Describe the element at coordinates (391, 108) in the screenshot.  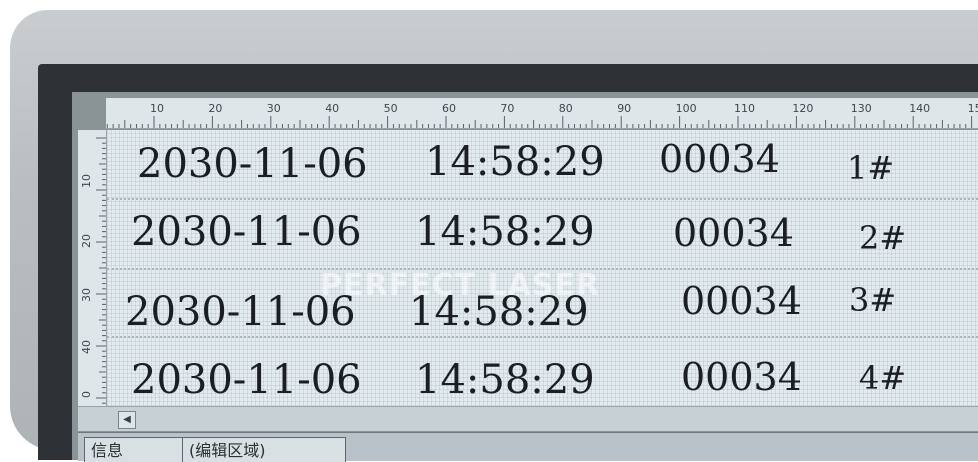
I see `ruler-label: 50` at that location.